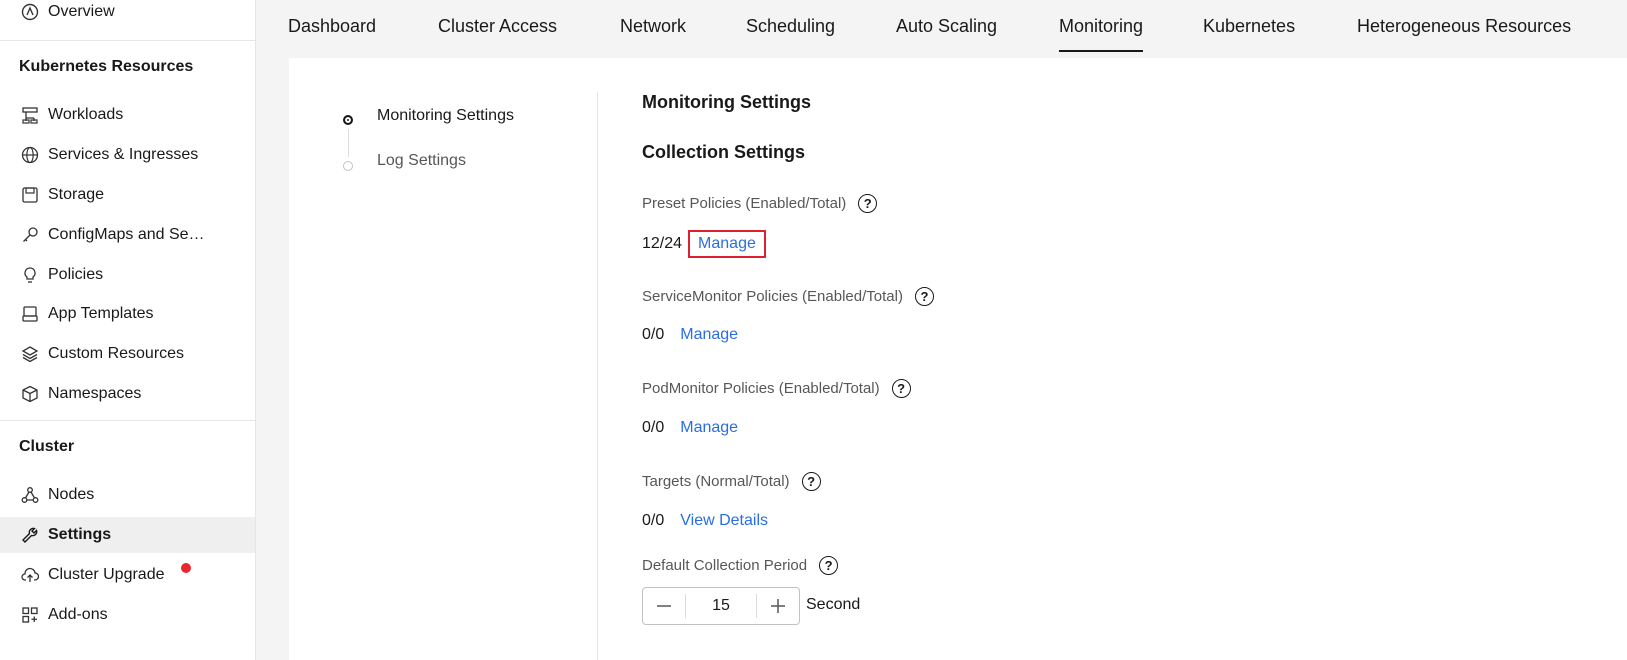 The image size is (1627, 660). Describe the element at coordinates (30, 575) in the screenshot. I see `upload-cloud-icon` at that location.